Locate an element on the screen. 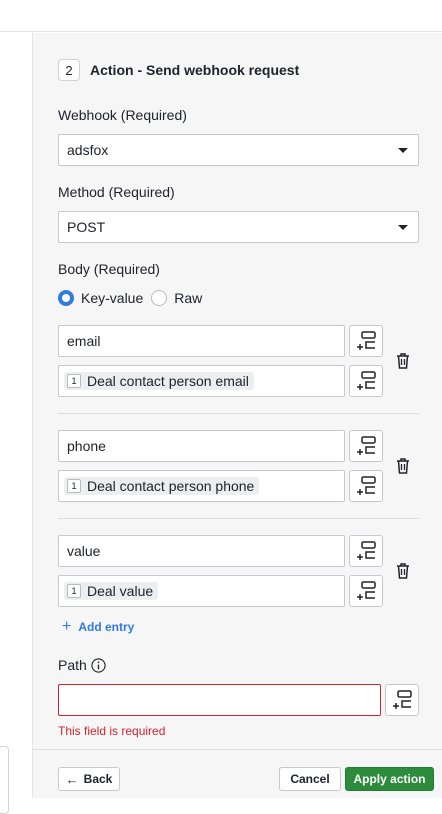  cancel-button-label: Cancel is located at coordinates (310, 779).